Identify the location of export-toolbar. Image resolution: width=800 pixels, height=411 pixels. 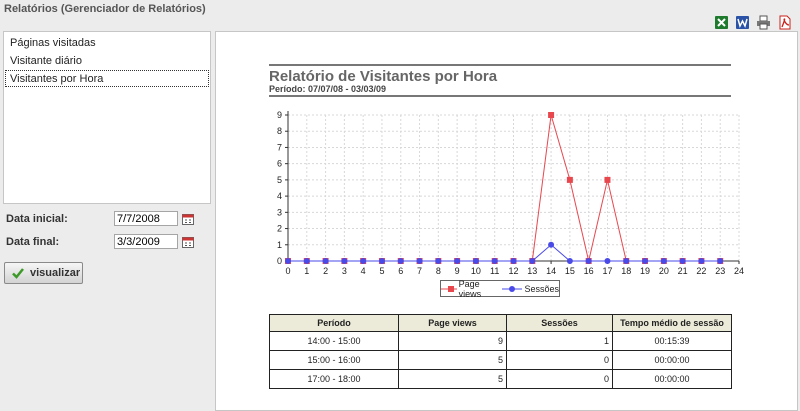
(752, 22).